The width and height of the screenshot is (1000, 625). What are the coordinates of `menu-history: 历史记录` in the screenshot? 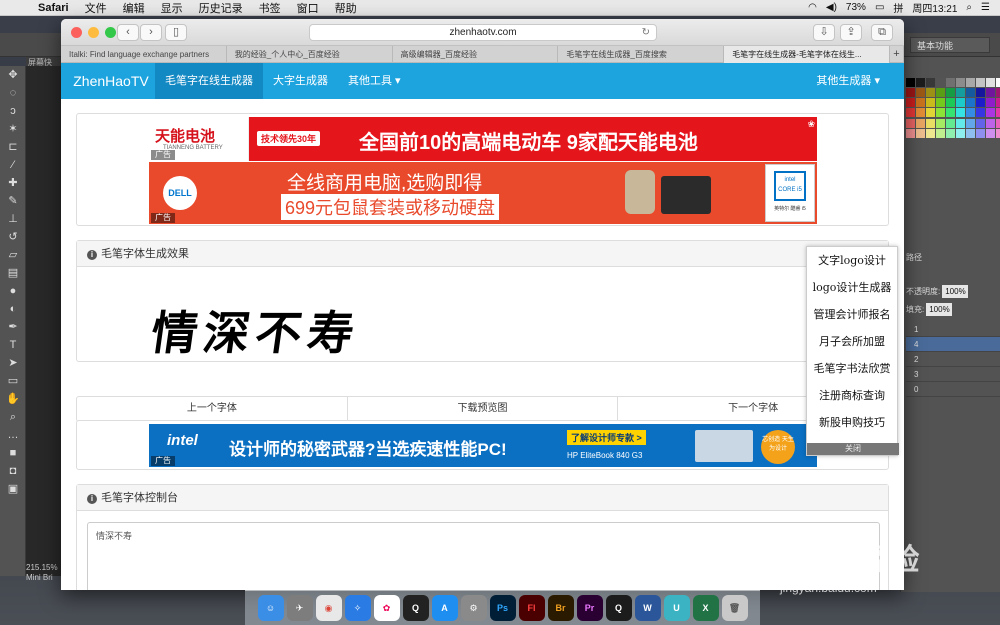 It's located at (221, 8).